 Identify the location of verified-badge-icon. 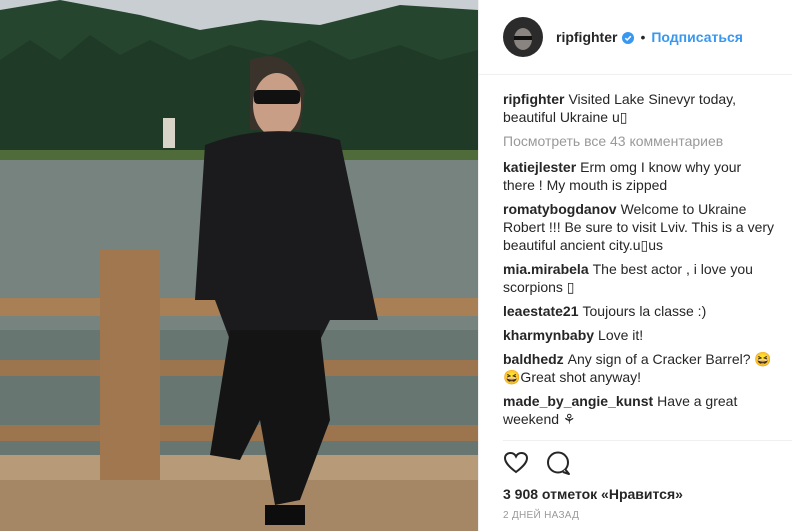
(628, 37).